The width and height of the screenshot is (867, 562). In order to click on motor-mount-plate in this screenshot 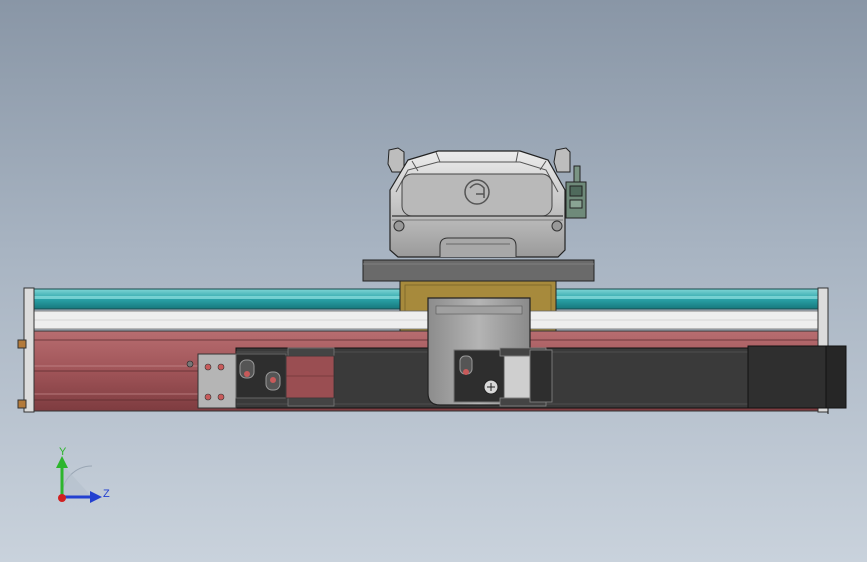, I will do `click(478, 270)`.